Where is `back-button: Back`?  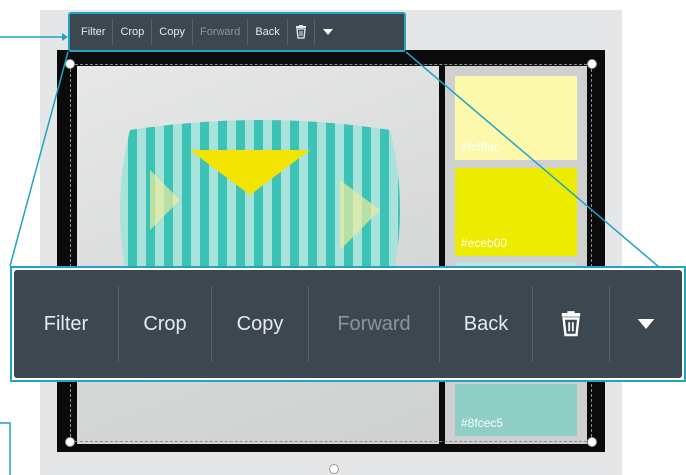
back-button: Back is located at coordinates (267, 32).